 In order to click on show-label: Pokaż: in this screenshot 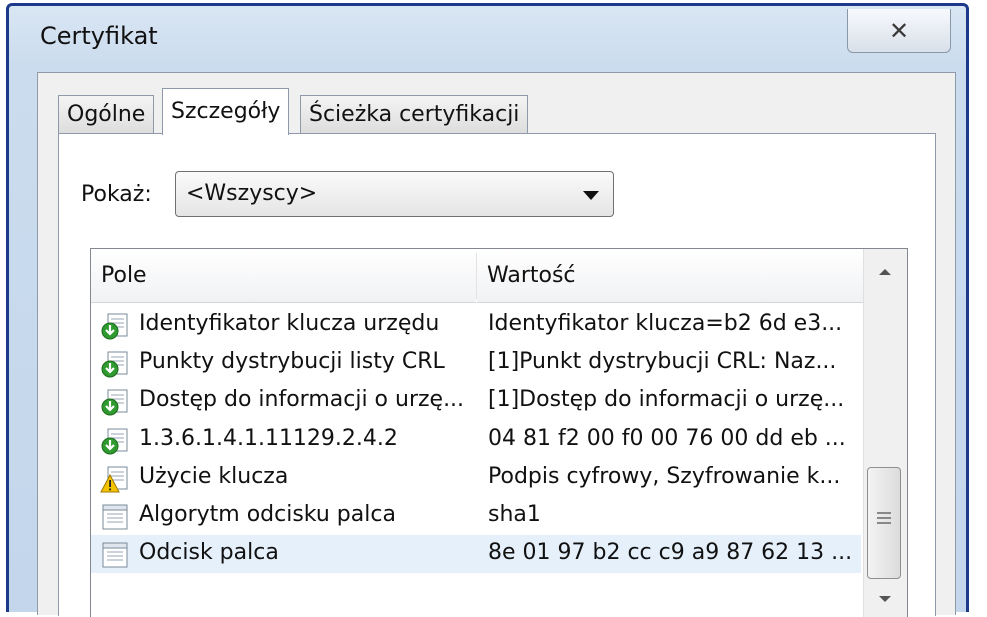, I will do `click(116, 194)`.